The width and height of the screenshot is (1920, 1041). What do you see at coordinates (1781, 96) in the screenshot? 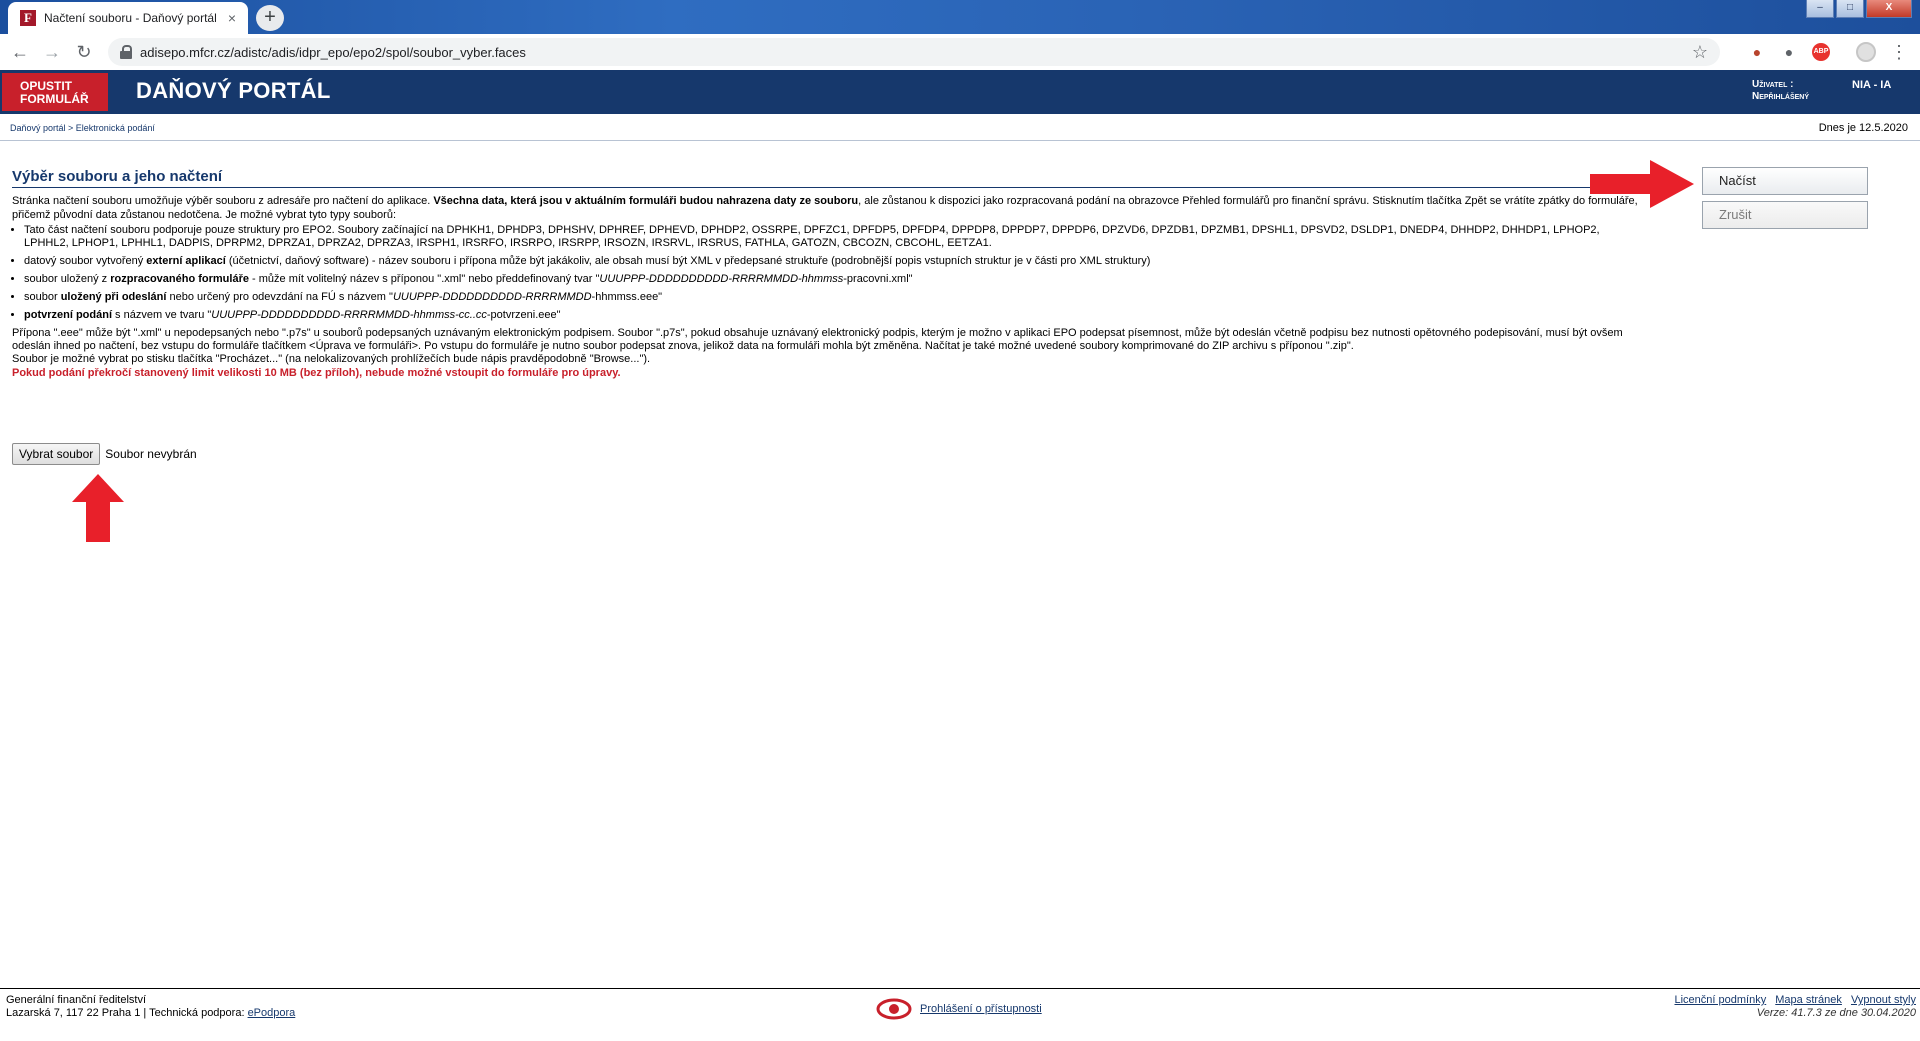
I see `user-label-line2: Nepřihlášený` at bounding box center [1781, 96].